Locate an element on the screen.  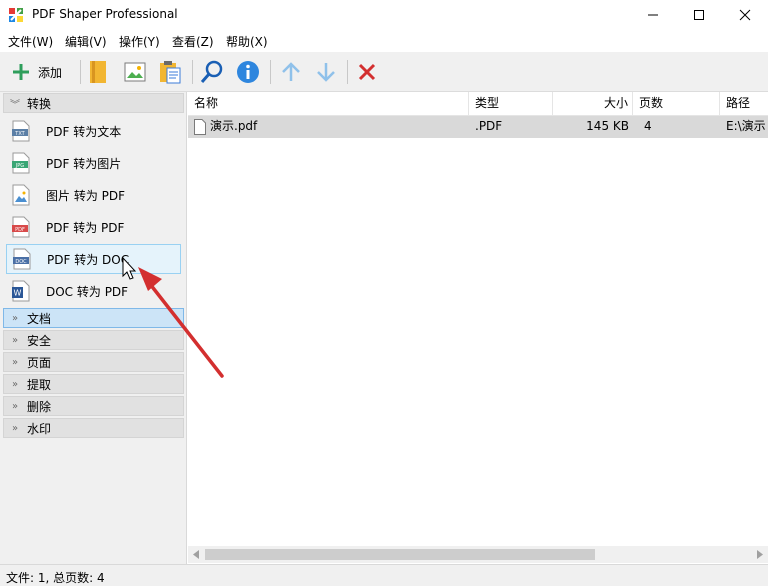
plus-icon is located at coordinates (21, 72).